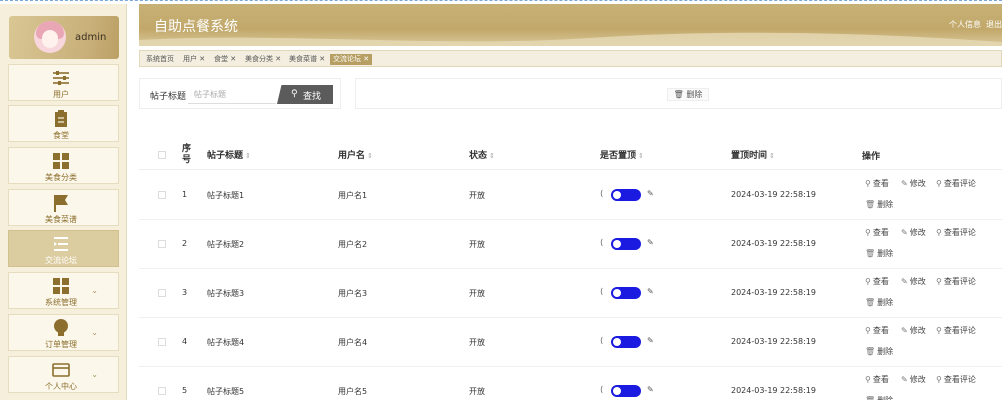 This screenshot has width=1002, height=400. What do you see at coordinates (185, 292) in the screenshot?
I see `cell-index: 3` at bounding box center [185, 292].